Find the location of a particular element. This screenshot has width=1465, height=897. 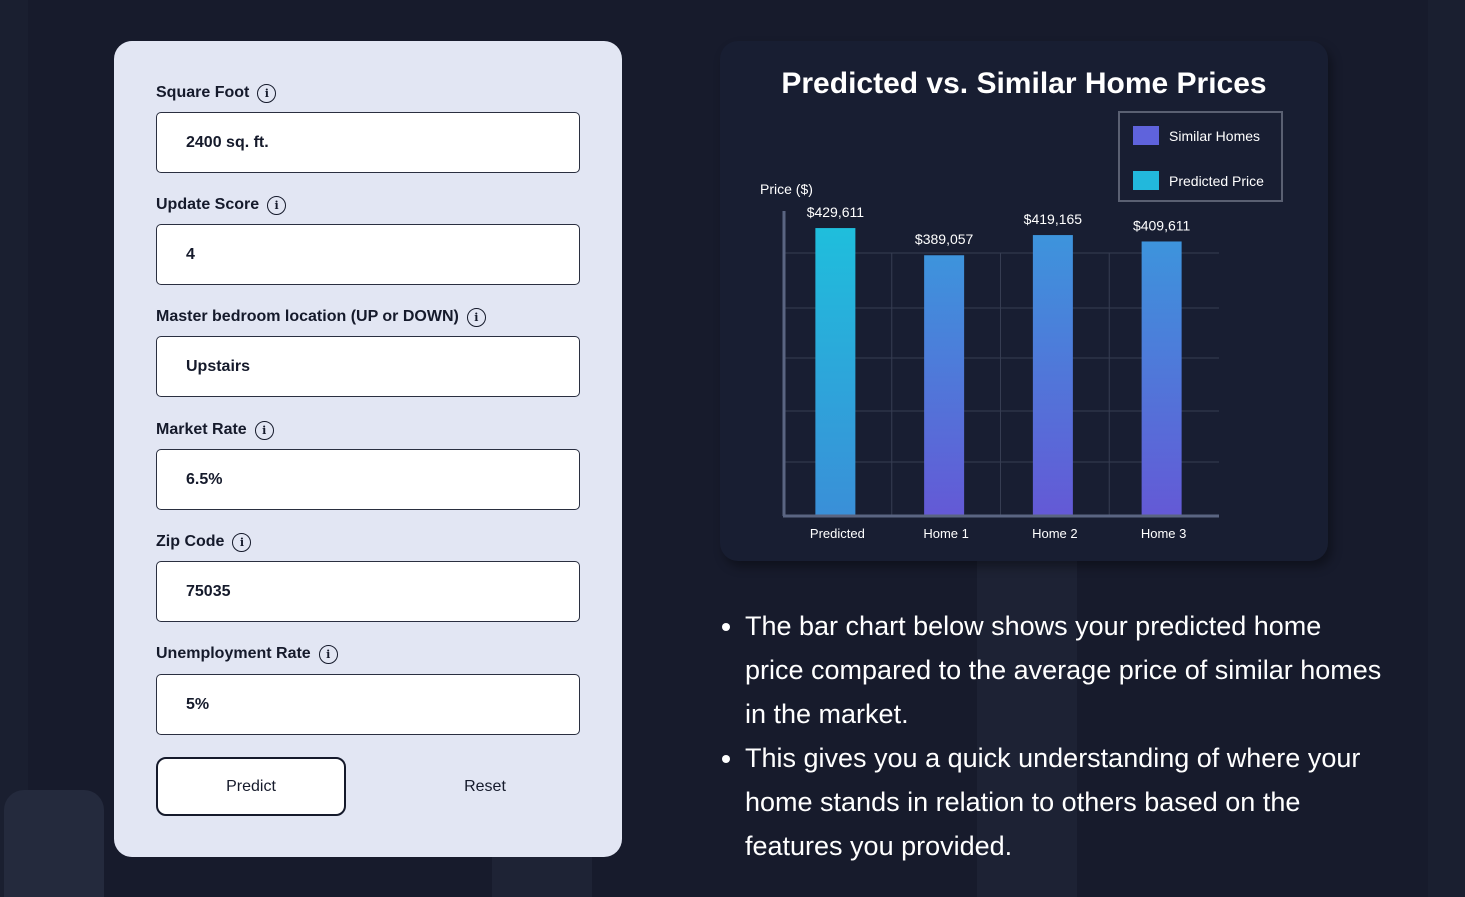

unemployment-rate-input is located at coordinates (368, 704).